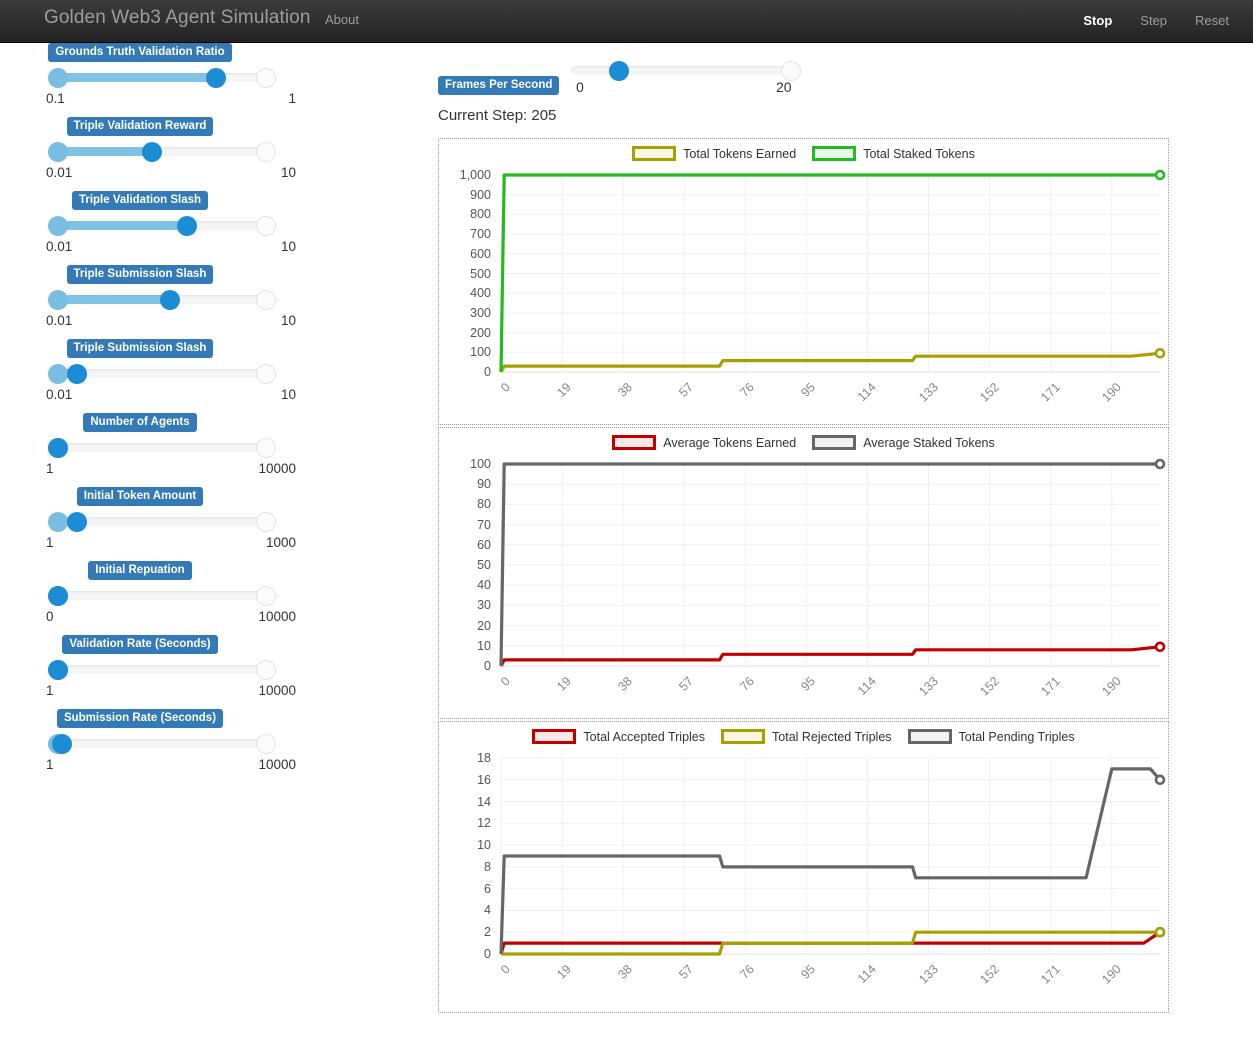 Image resolution: width=1253 pixels, height=1049 pixels. What do you see at coordinates (484, 845) in the screenshot?
I see `y-axis-tick-label: 10` at bounding box center [484, 845].